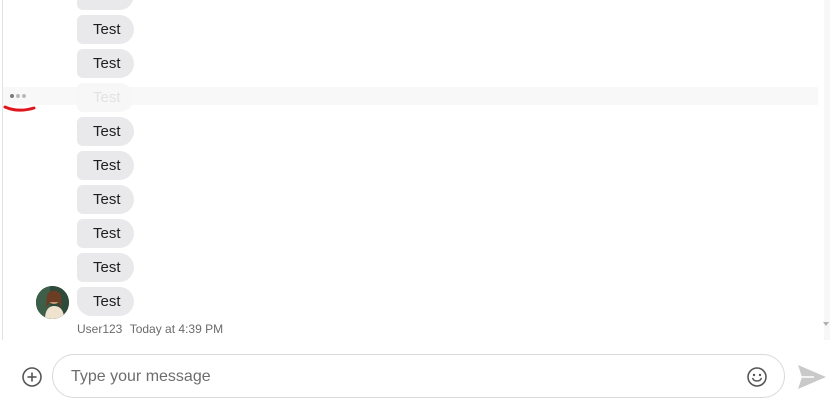 The image size is (830, 402). What do you see at coordinates (401, 377) in the screenshot?
I see `message-input` at bounding box center [401, 377].